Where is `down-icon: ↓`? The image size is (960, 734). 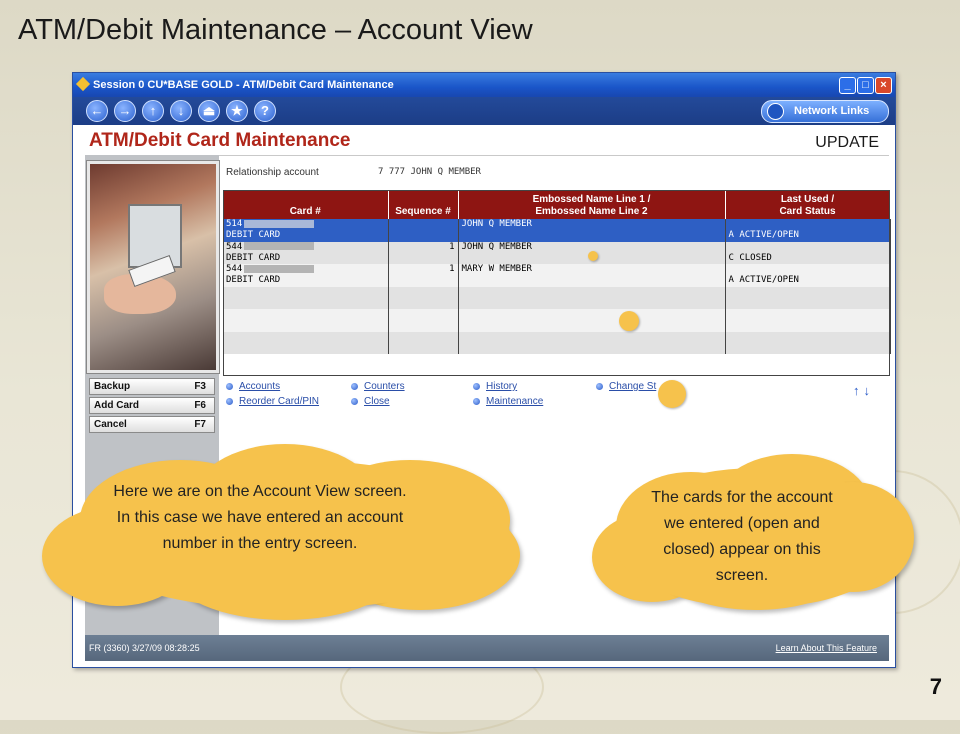
down-icon: ↓ is located at coordinates (181, 111).